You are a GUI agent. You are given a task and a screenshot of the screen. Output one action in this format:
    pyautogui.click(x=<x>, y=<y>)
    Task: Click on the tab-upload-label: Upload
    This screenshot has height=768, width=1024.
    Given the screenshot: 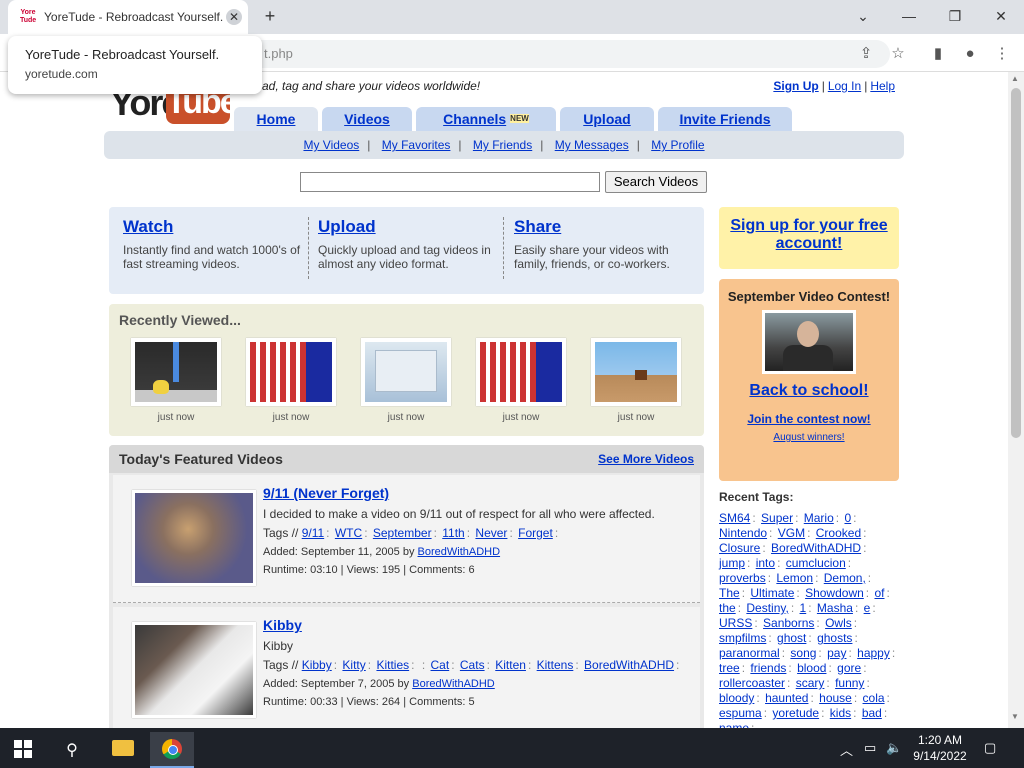 What is the action you would take?
    pyautogui.click(x=606, y=119)
    